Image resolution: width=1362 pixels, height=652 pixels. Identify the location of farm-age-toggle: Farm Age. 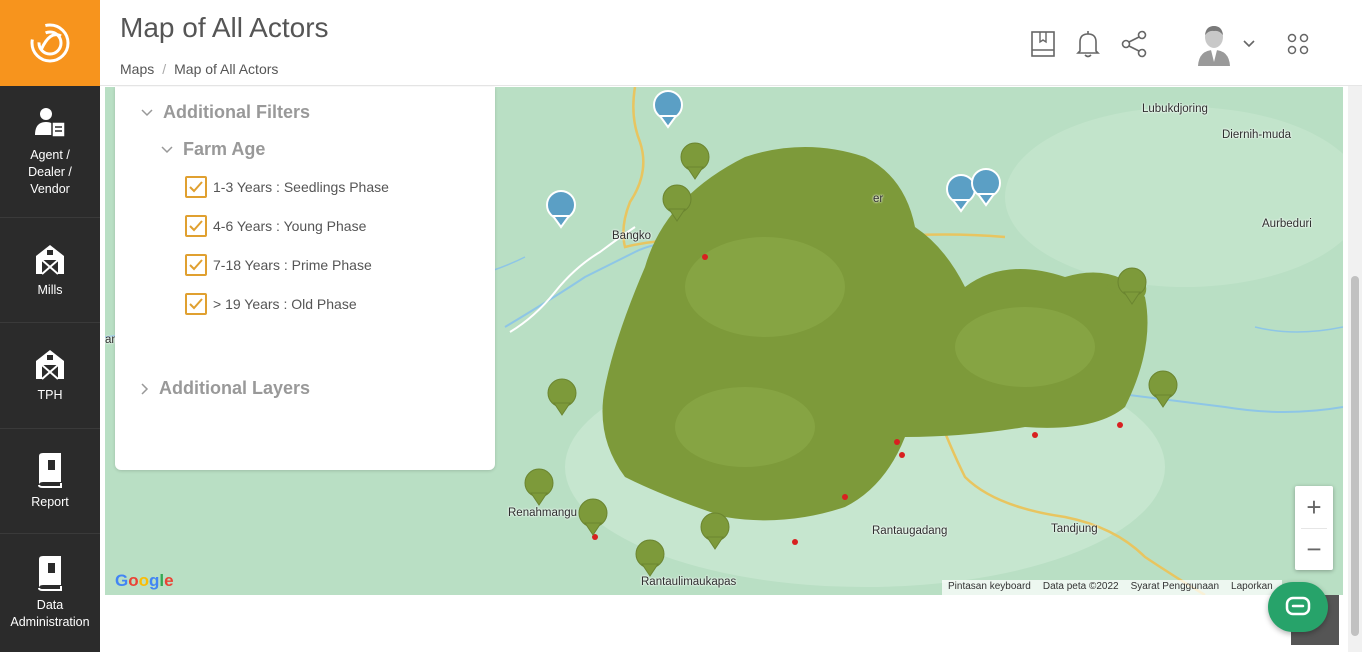
(213, 149).